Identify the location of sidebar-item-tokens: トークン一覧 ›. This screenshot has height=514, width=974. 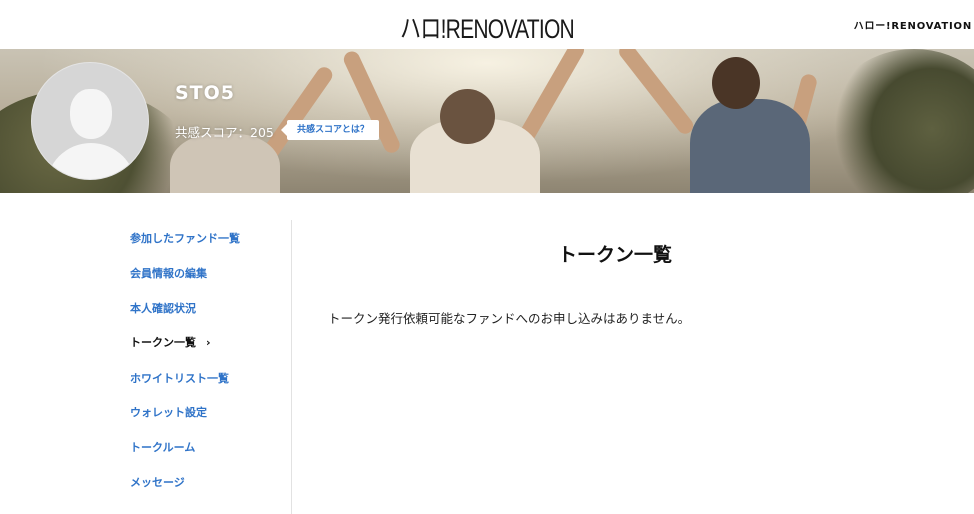
(170, 342).